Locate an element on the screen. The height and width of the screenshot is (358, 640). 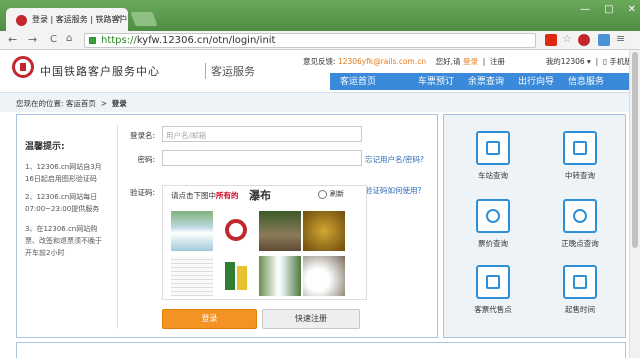
browser-titlebar: 登录 | 客运服务 | 铁路客户 × — □ ✕ is located at coordinates (320, 15).